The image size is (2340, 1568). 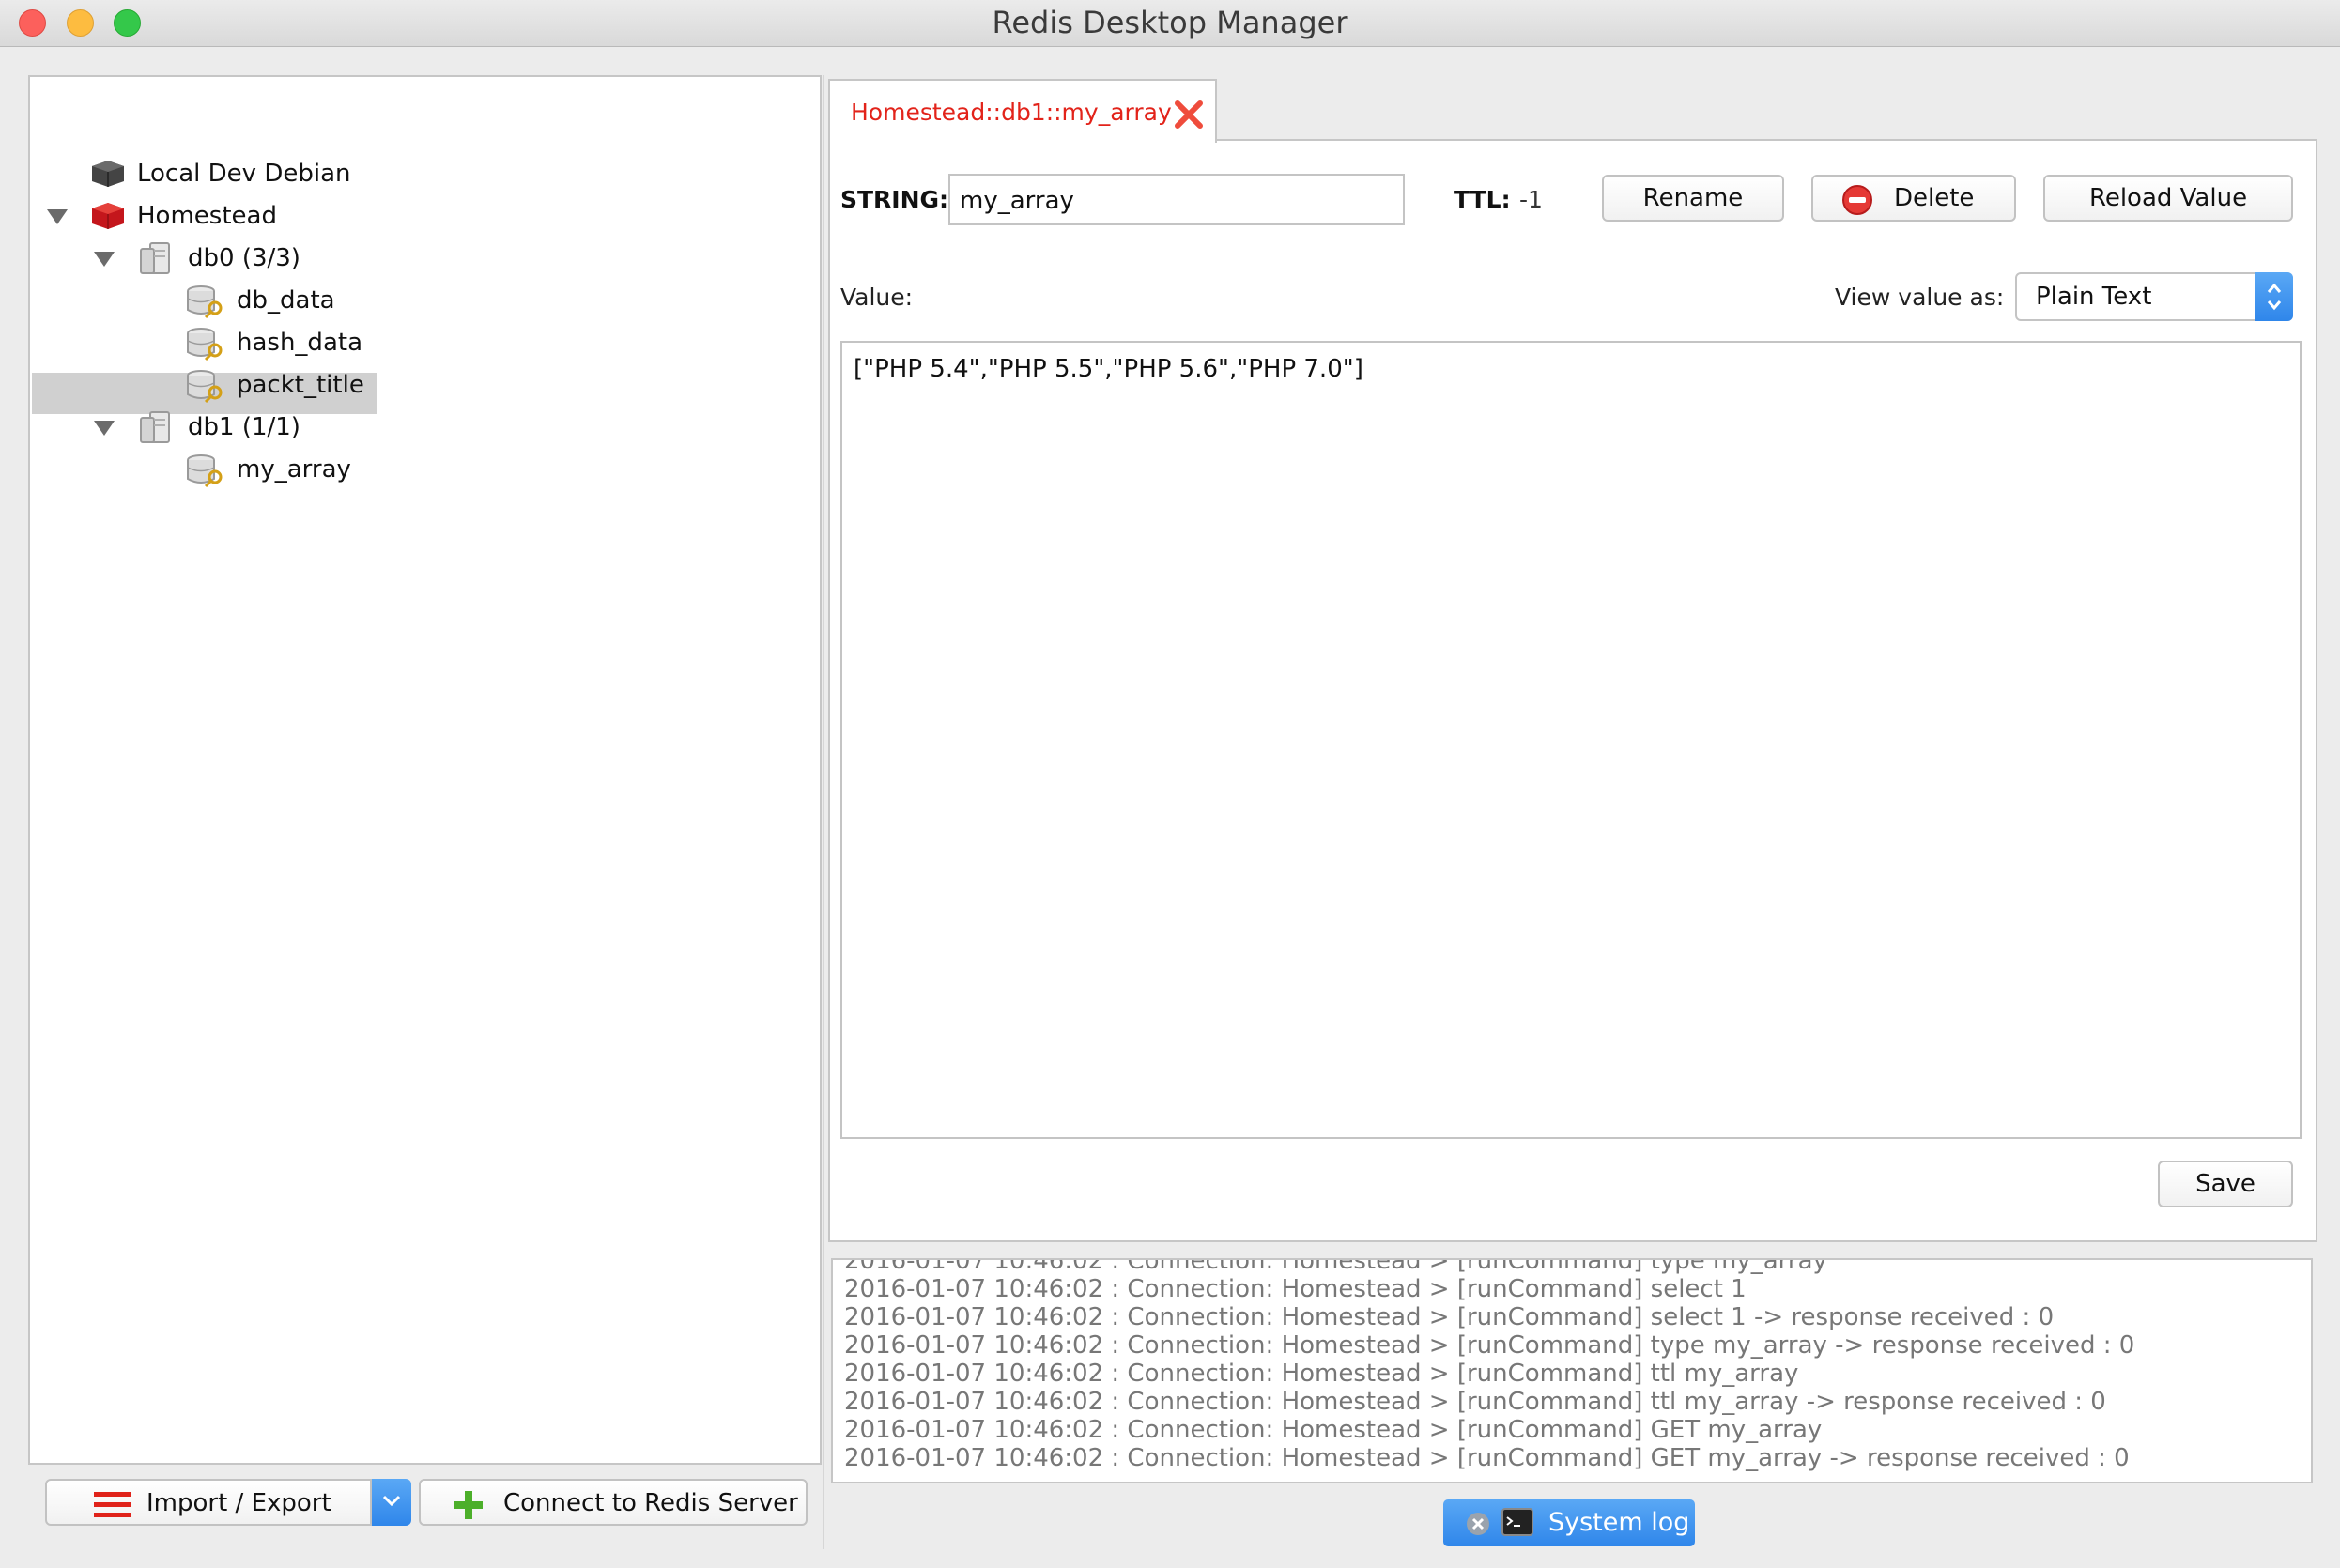 I want to click on delete-button: Delete, so click(x=1913, y=199).